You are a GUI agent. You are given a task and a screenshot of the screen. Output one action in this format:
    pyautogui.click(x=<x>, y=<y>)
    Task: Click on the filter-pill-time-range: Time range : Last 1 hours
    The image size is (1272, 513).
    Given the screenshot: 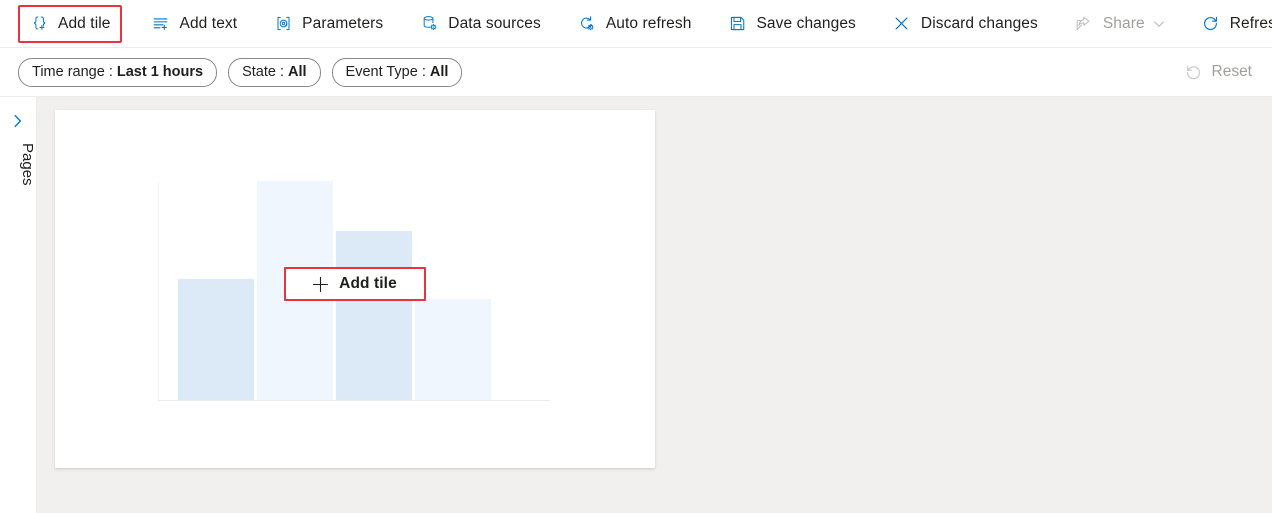 What is the action you would take?
    pyautogui.click(x=118, y=72)
    